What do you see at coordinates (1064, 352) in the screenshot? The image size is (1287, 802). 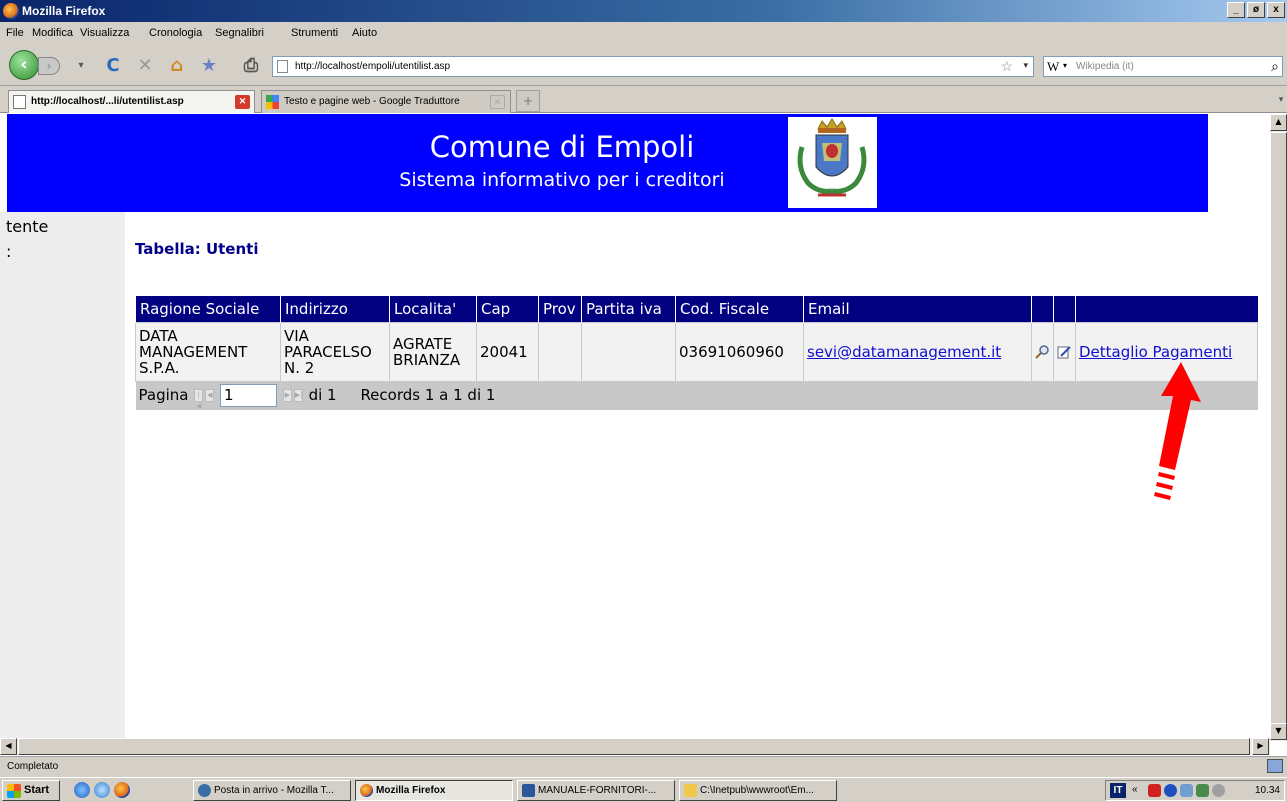 I see `edit-icon` at bounding box center [1064, 352].